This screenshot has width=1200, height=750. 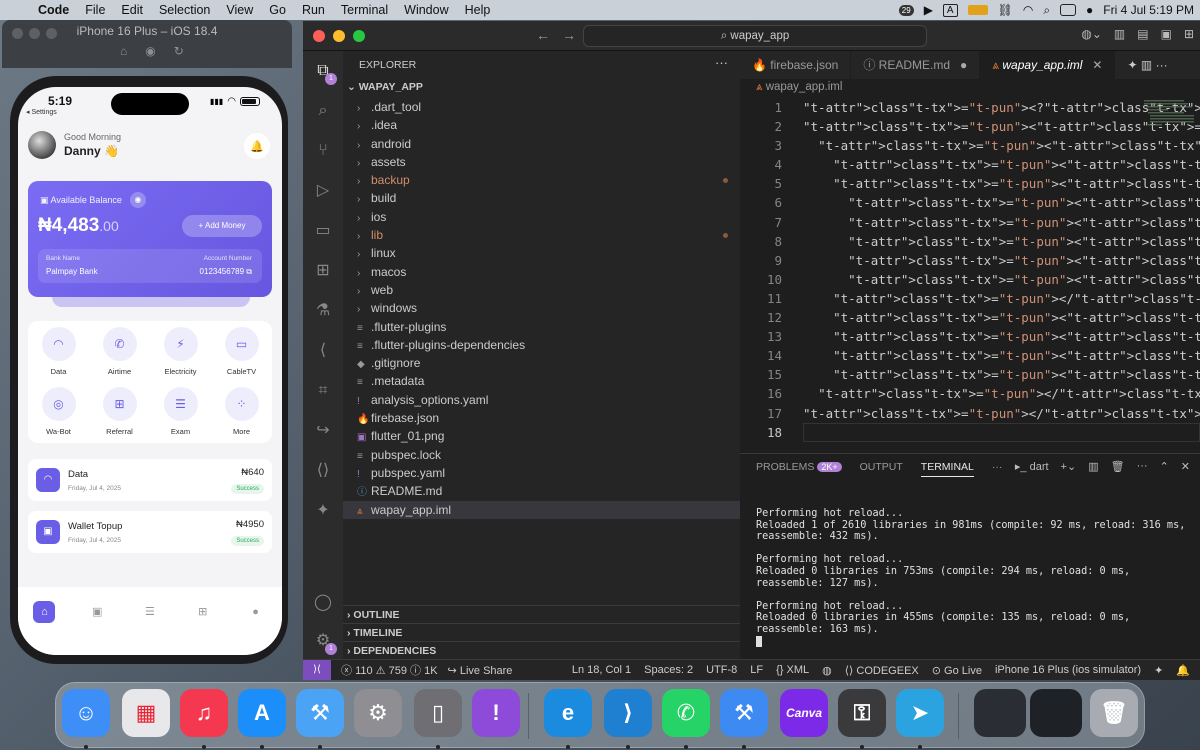 What do you see at coordinates (277, 10) in the screenshot?
I see `menu-go: Go` at bounding box center [277, 10].